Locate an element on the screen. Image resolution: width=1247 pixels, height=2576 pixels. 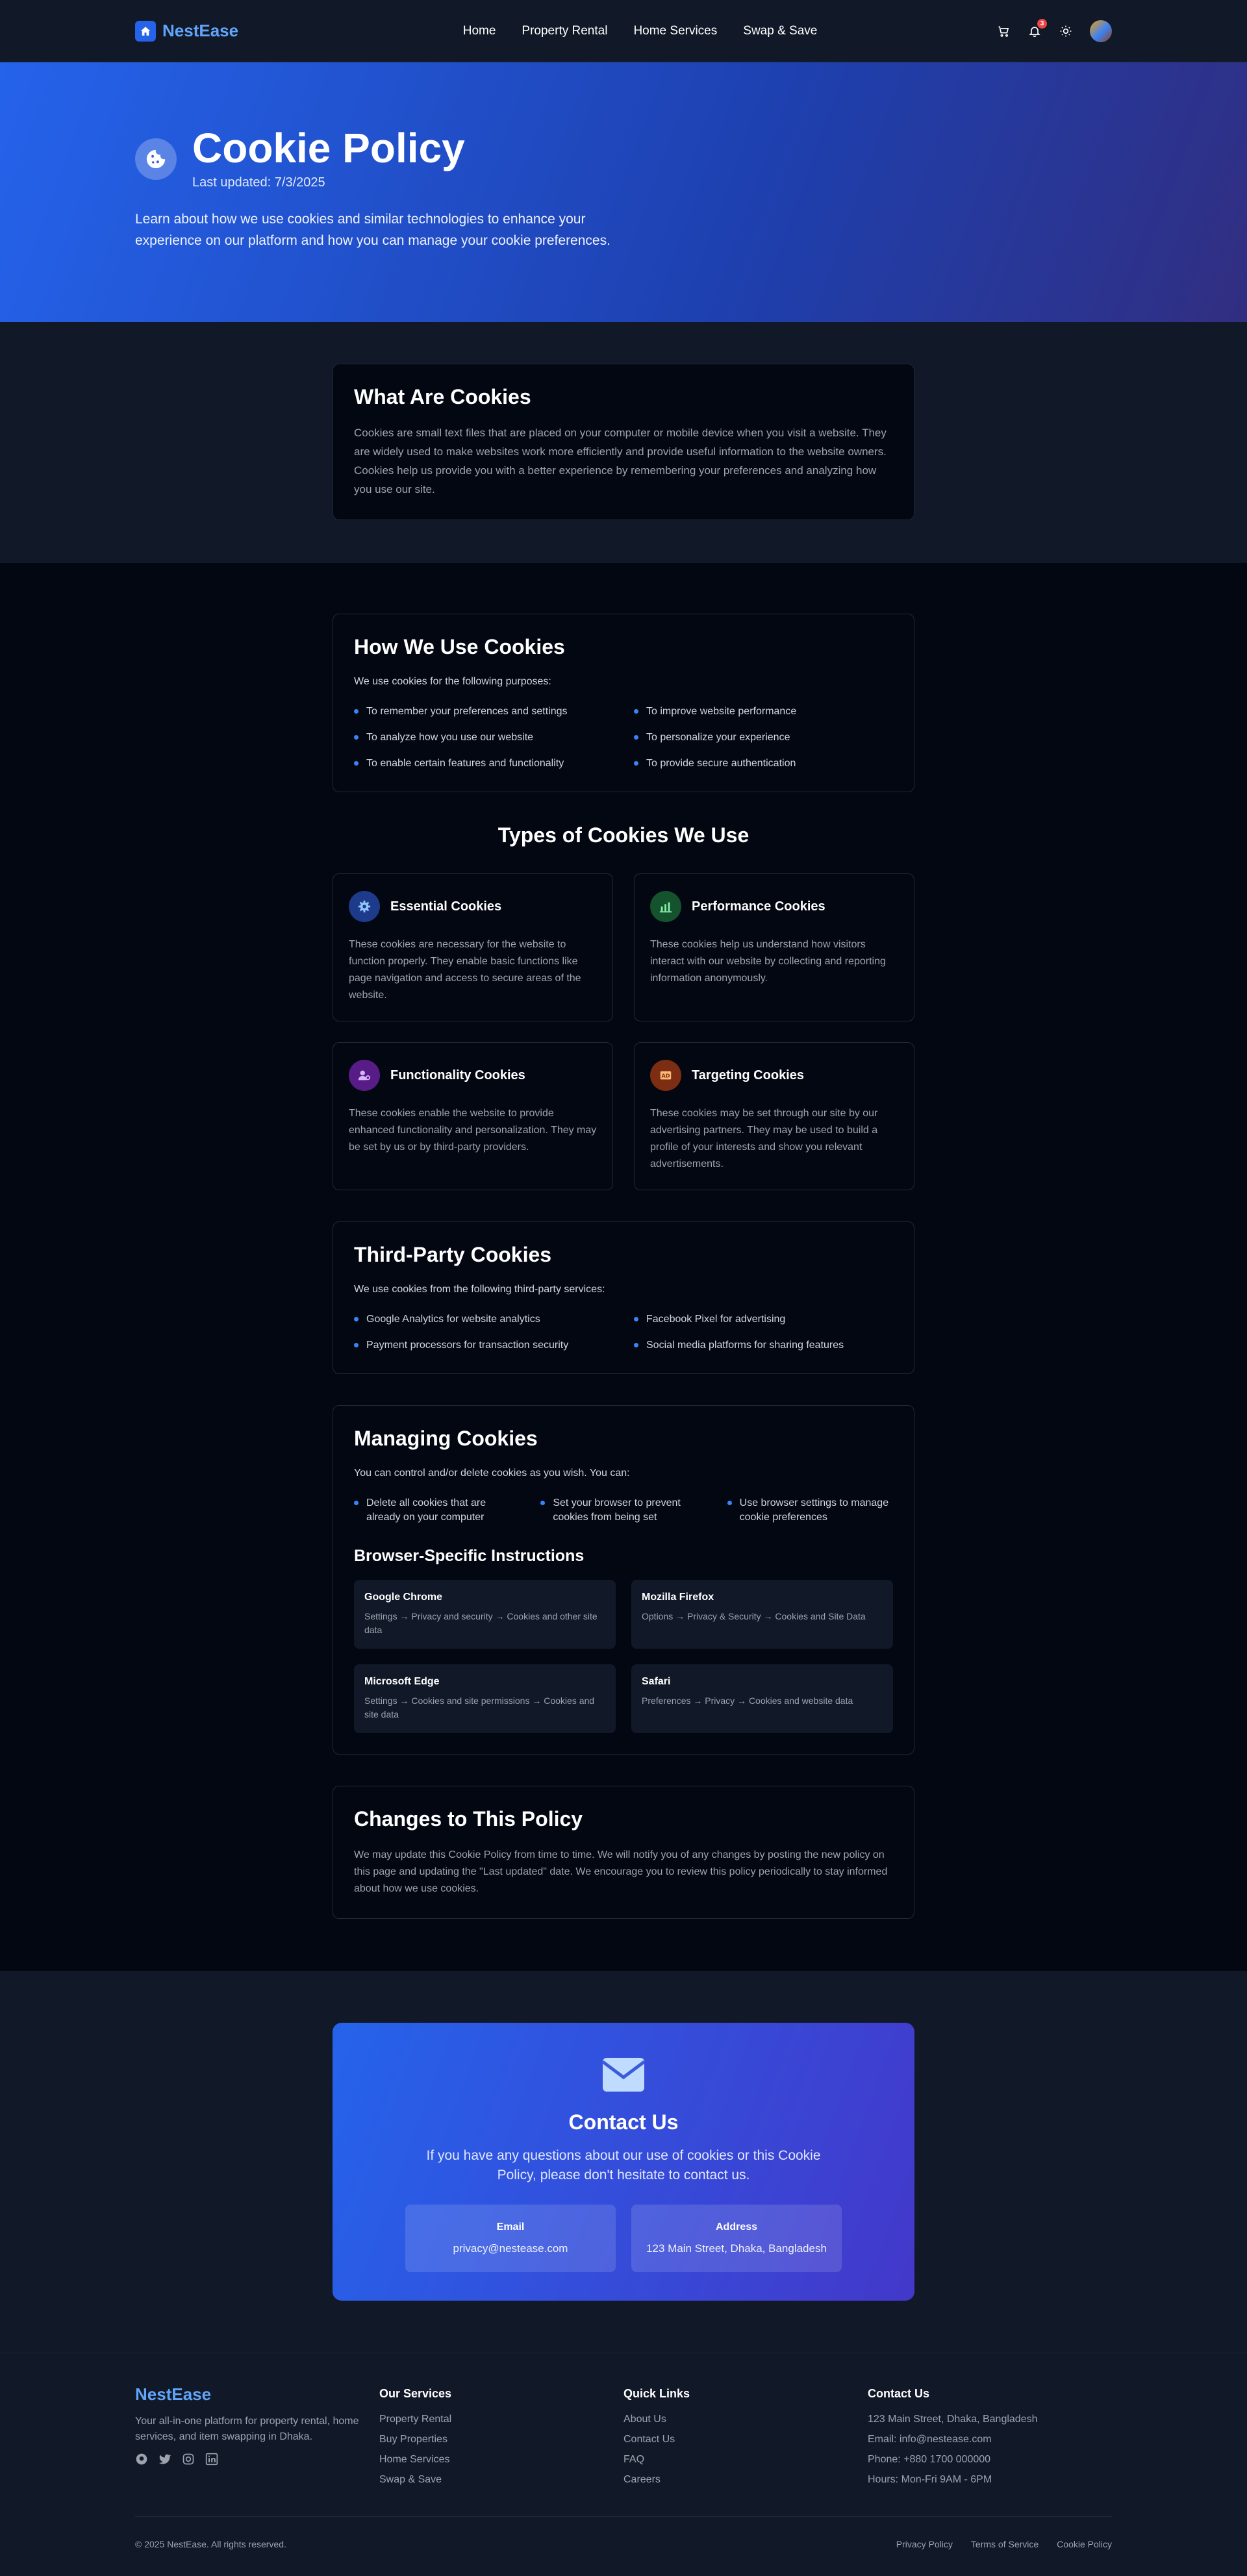
nav-link-home-services: Home Services is located at coordinates (675, 31).